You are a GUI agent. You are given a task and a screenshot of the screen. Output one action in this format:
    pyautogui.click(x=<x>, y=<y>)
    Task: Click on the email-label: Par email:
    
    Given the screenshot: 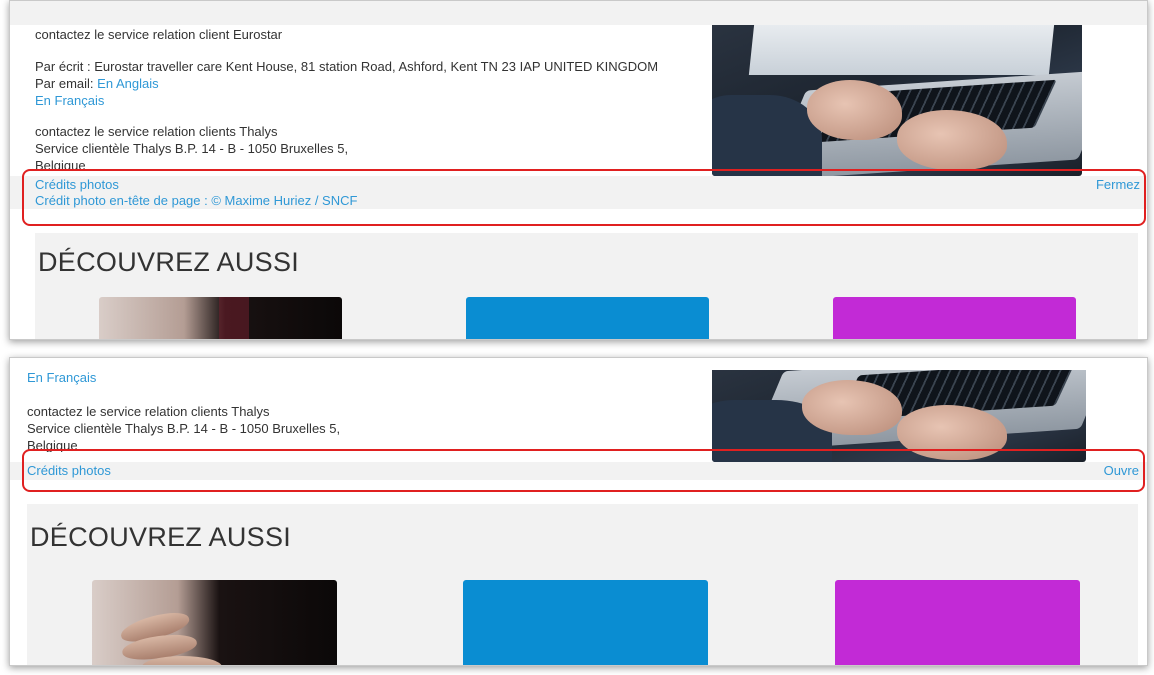 What is the action you would take?
    pyautogui.click(x=64, y=83)
    